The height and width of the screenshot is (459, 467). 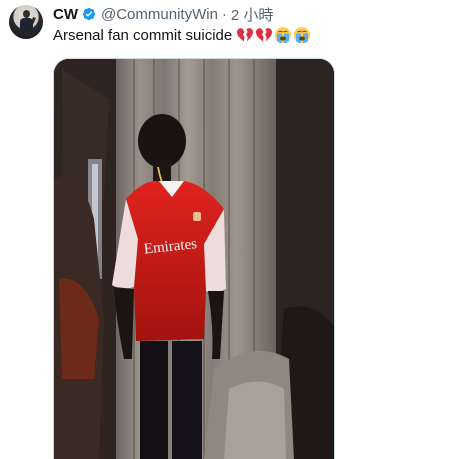 What do you see at coordinates (26, 14) in the screenshot?
I see `avatar-figure-head` at bounding box center [26, 14].